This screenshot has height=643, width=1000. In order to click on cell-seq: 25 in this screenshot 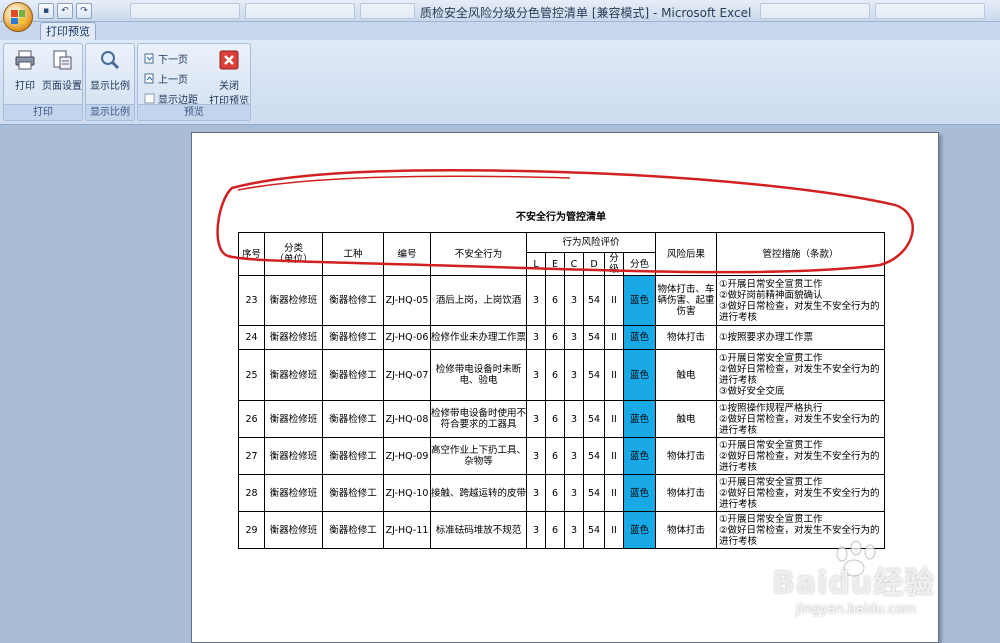, I will do `click(251, 375)`.